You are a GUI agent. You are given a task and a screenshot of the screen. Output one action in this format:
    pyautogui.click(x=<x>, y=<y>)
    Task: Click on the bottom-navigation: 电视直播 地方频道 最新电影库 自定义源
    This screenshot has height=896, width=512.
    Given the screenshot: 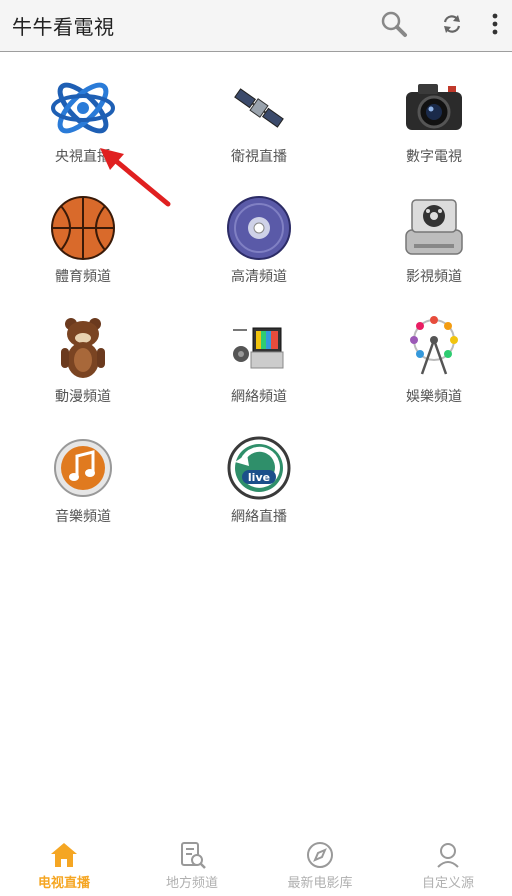 What is the action you would take?
    pyautogui.click(x=256, y=865)
    